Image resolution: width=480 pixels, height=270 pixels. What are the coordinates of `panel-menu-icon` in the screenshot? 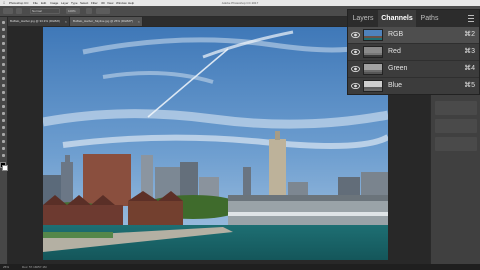 It's located at (471, 18).